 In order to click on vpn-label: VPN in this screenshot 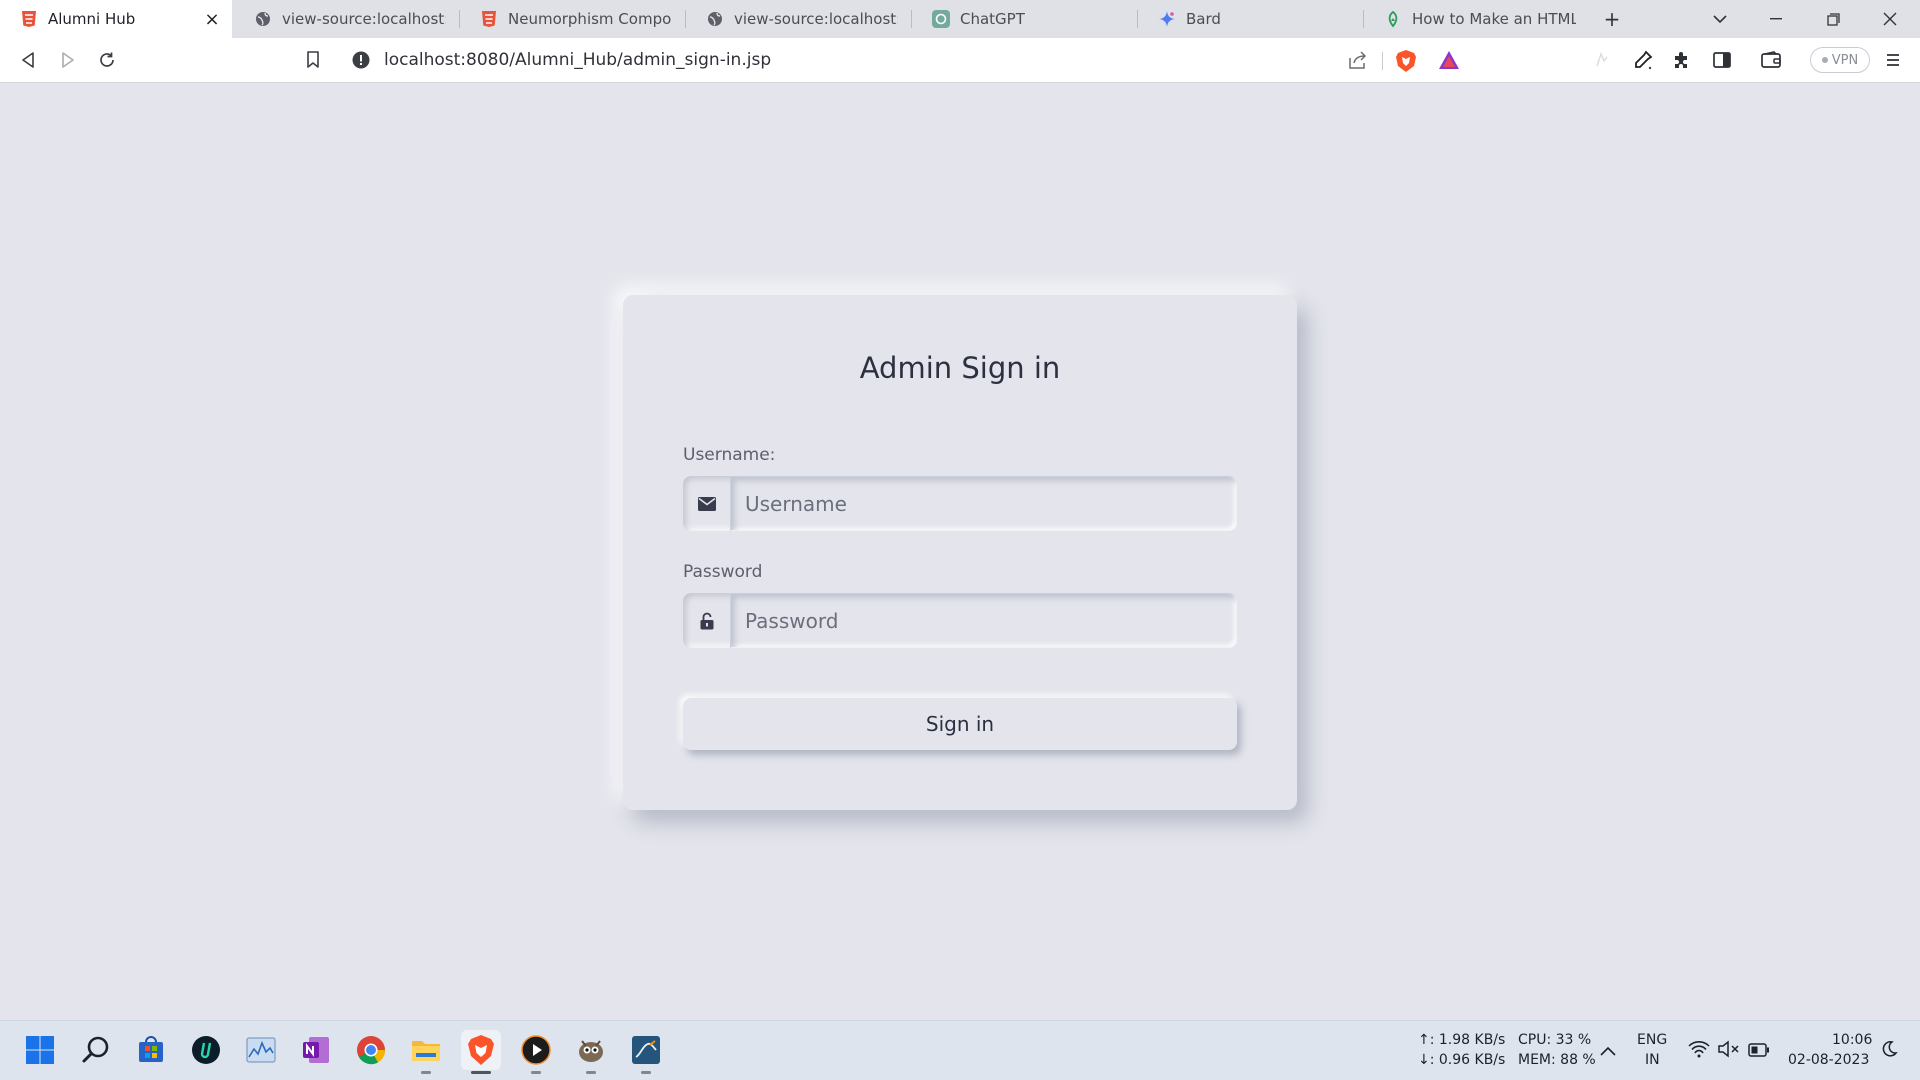, I will do `click(1845, 60)`.